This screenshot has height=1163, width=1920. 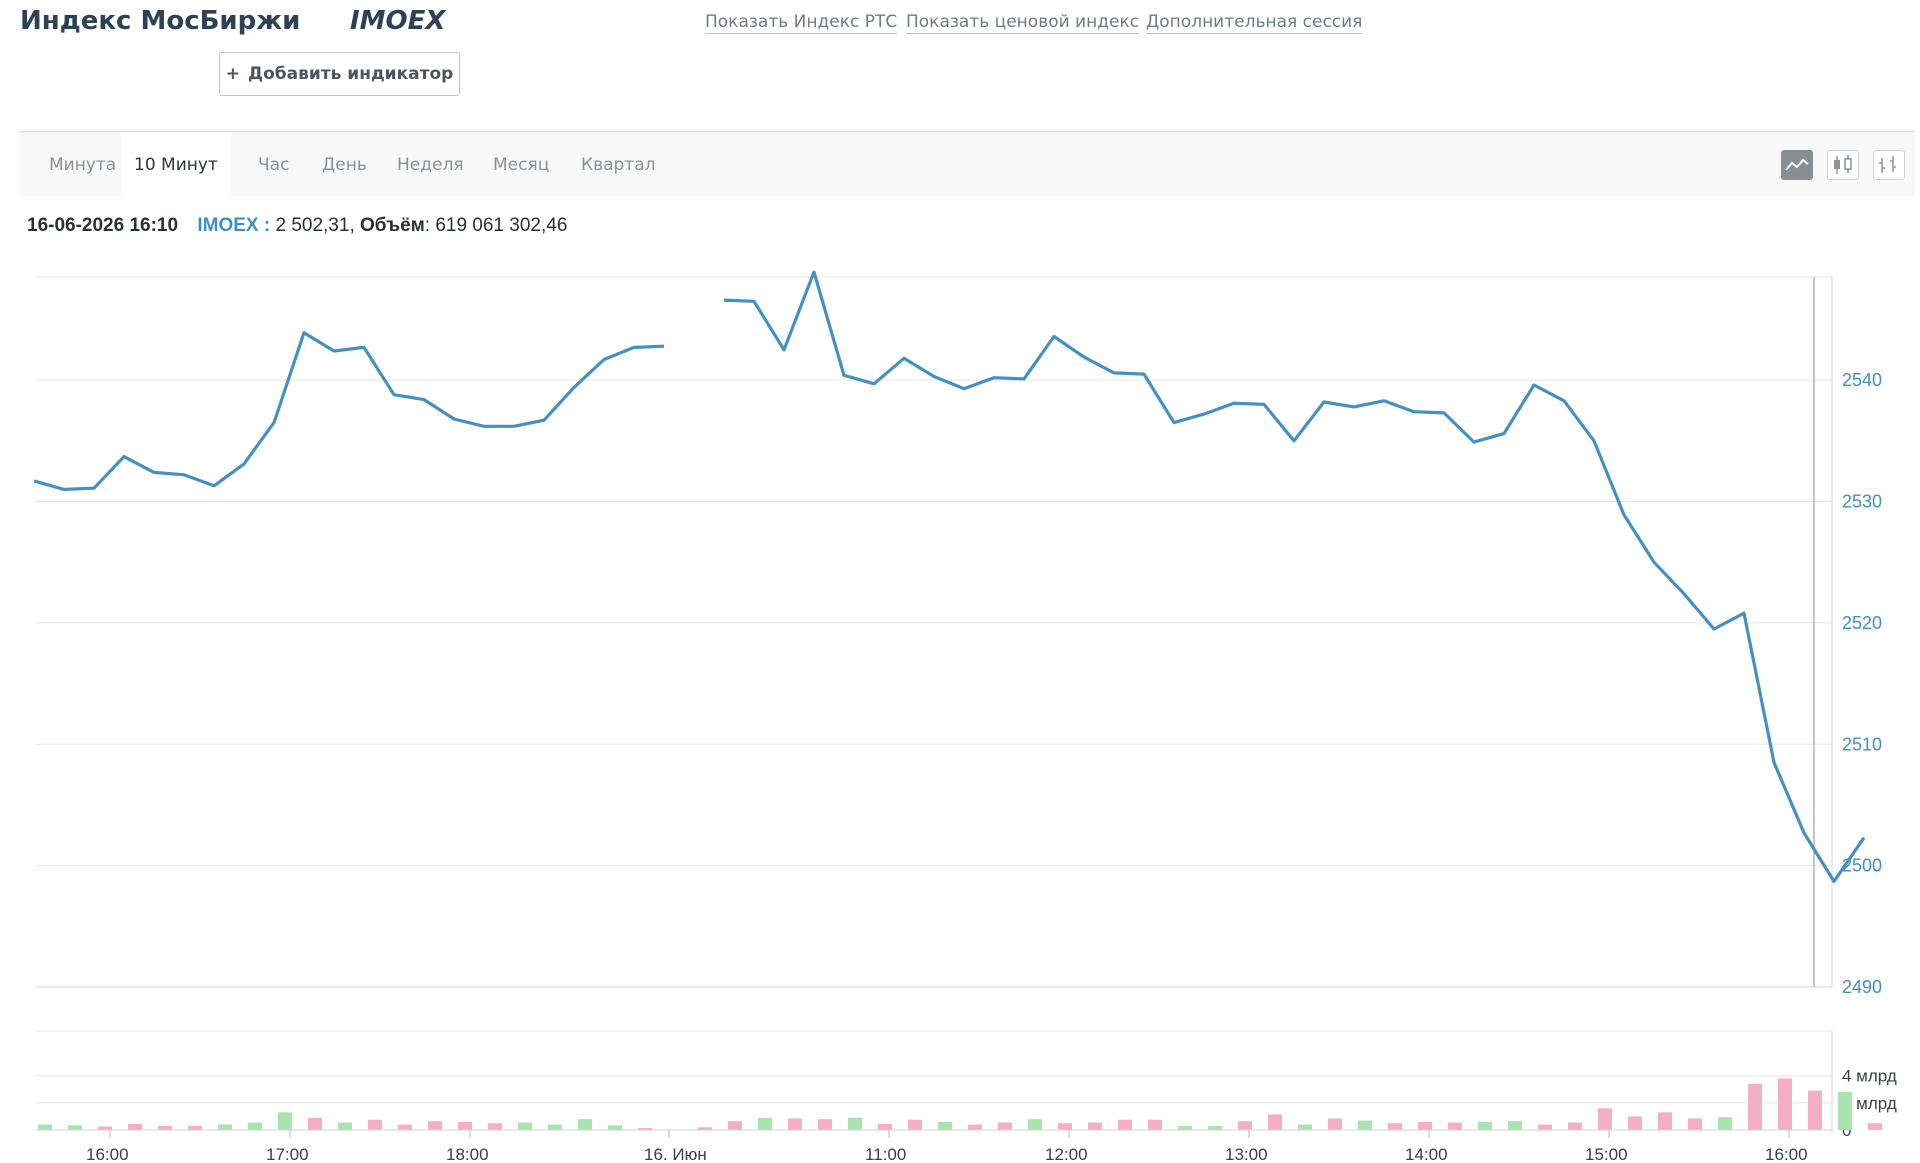 I want to click on tab-month: Месяц, so click(x=521, y=164).